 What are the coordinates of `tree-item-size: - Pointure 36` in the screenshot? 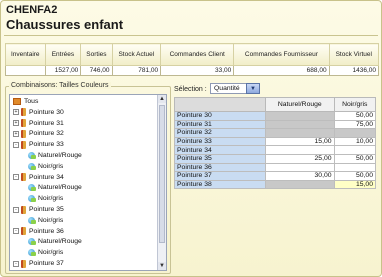 It's located at (38, 231).